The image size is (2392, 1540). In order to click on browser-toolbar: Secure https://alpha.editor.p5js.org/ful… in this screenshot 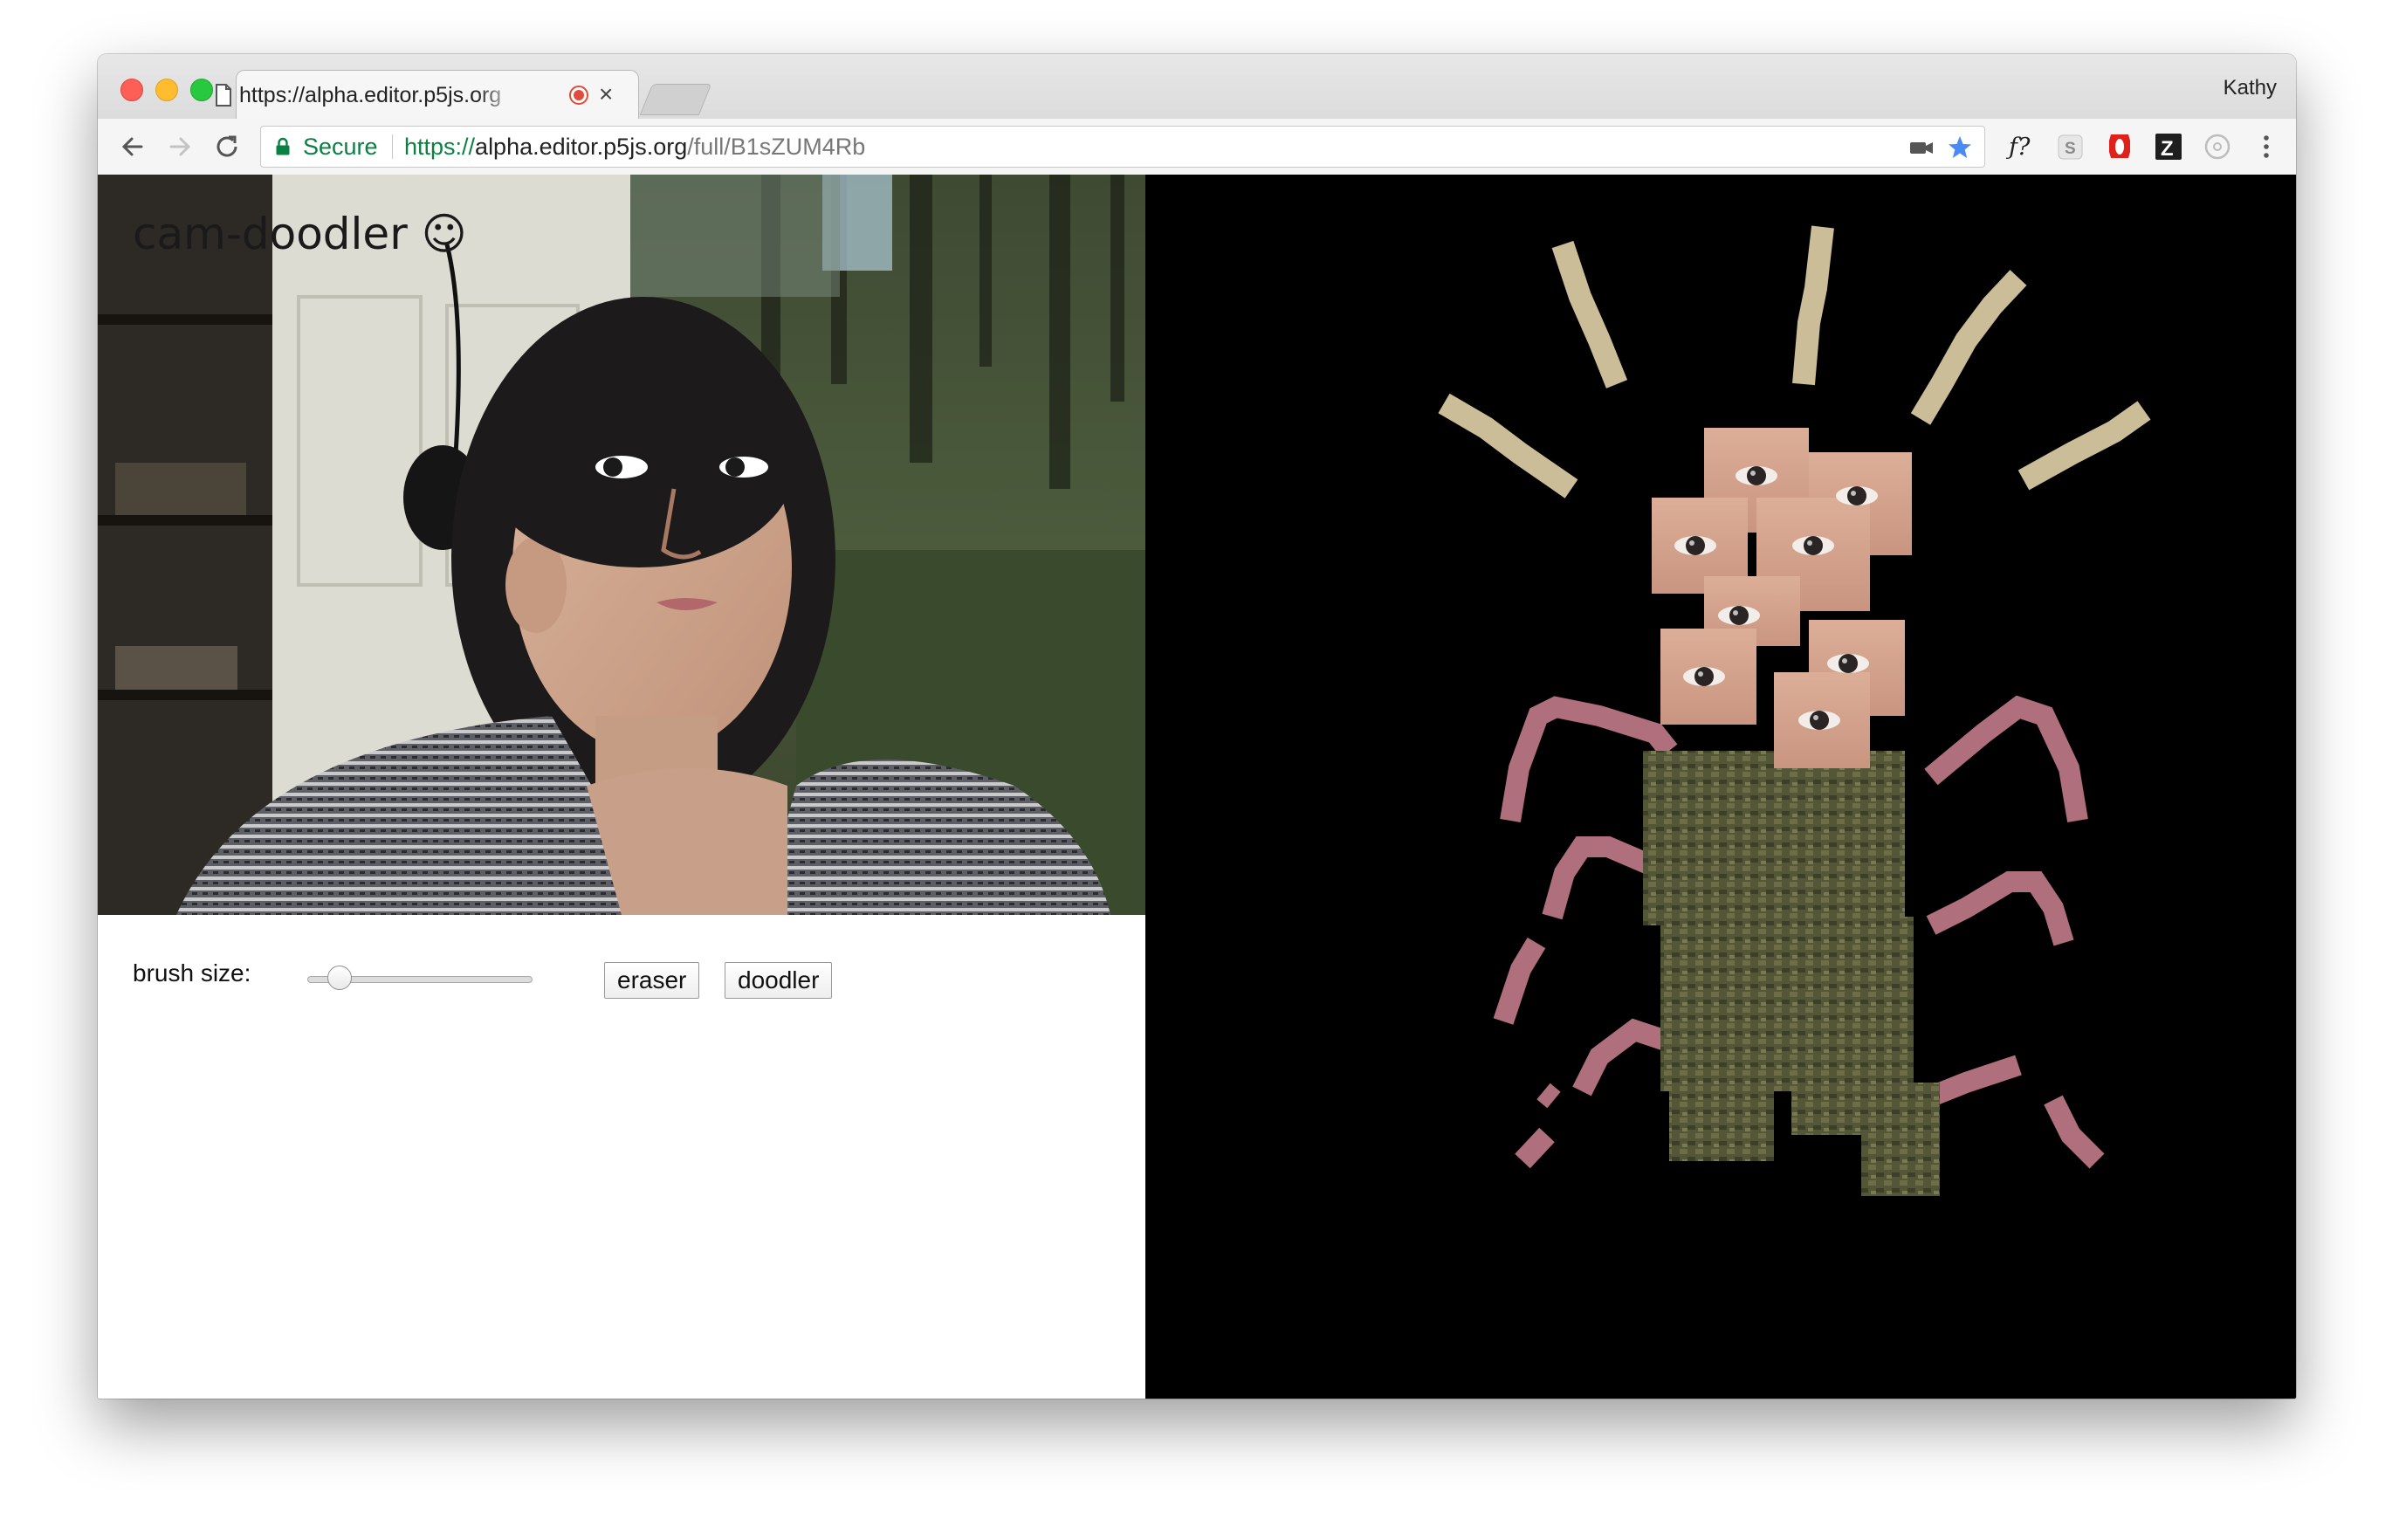, I will do `click(1197, 147)`.